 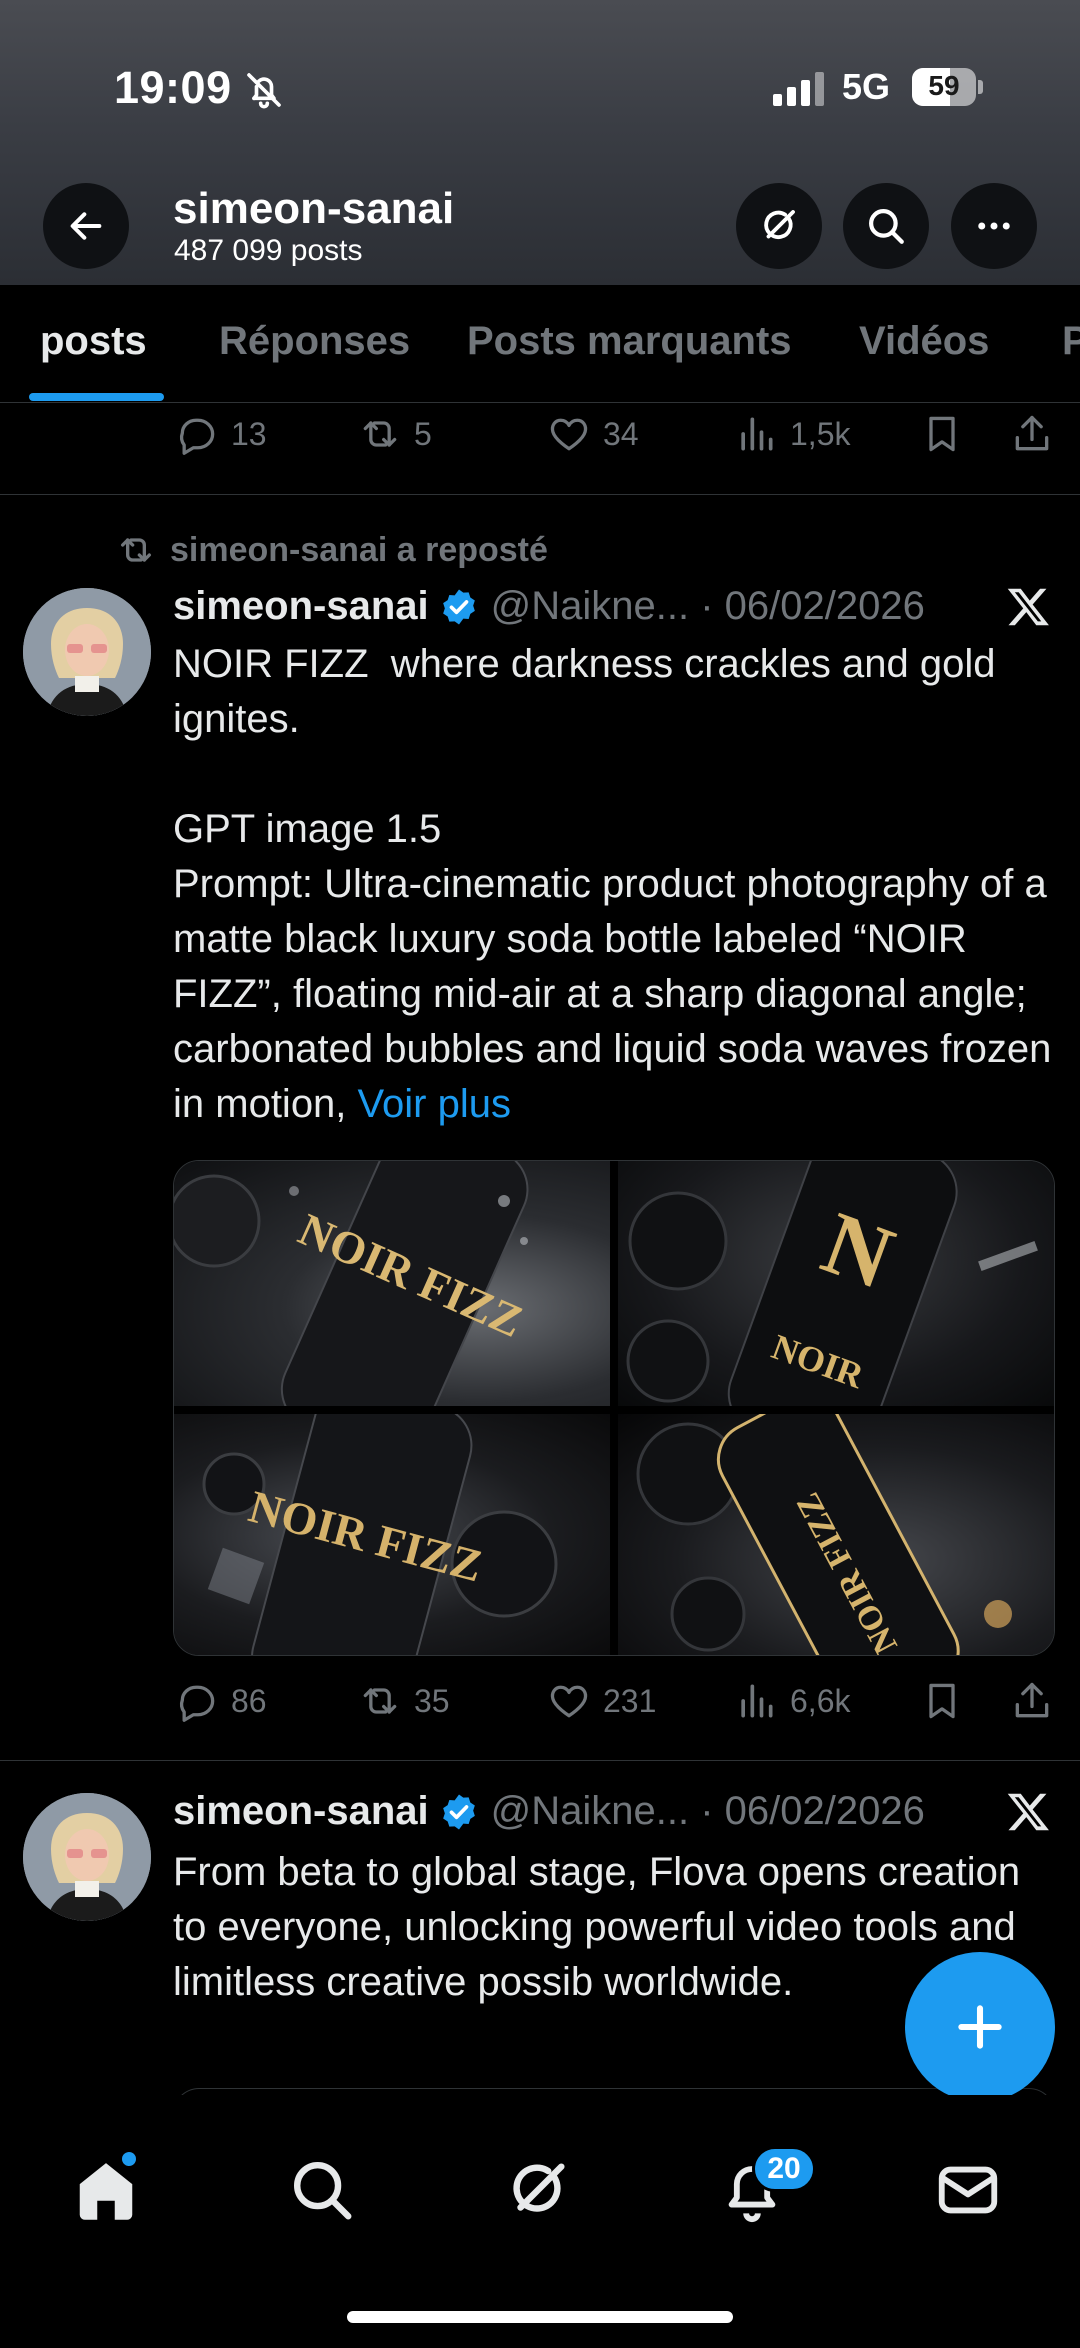 I want to click on repost-button: 35, so click(x=404, y=1701).